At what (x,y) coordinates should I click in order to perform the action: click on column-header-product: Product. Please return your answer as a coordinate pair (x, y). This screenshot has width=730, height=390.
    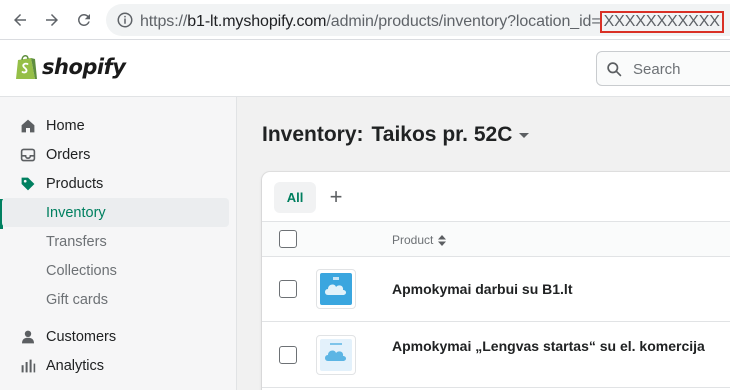
    Looking at the image, I should click on (419, 240).